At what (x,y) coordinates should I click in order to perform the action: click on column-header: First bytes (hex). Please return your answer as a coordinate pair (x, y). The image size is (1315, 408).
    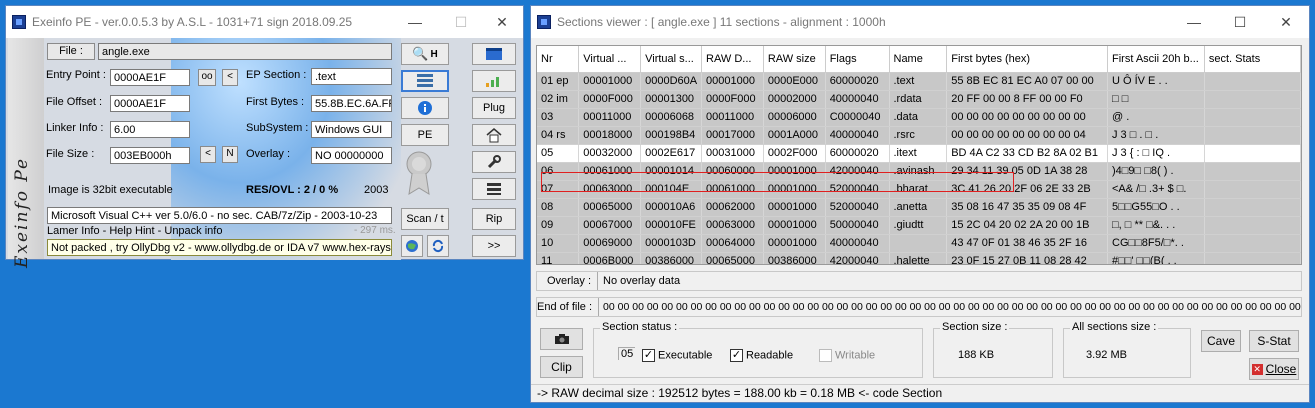
    Looking at the image, I should click on (1027, 59).